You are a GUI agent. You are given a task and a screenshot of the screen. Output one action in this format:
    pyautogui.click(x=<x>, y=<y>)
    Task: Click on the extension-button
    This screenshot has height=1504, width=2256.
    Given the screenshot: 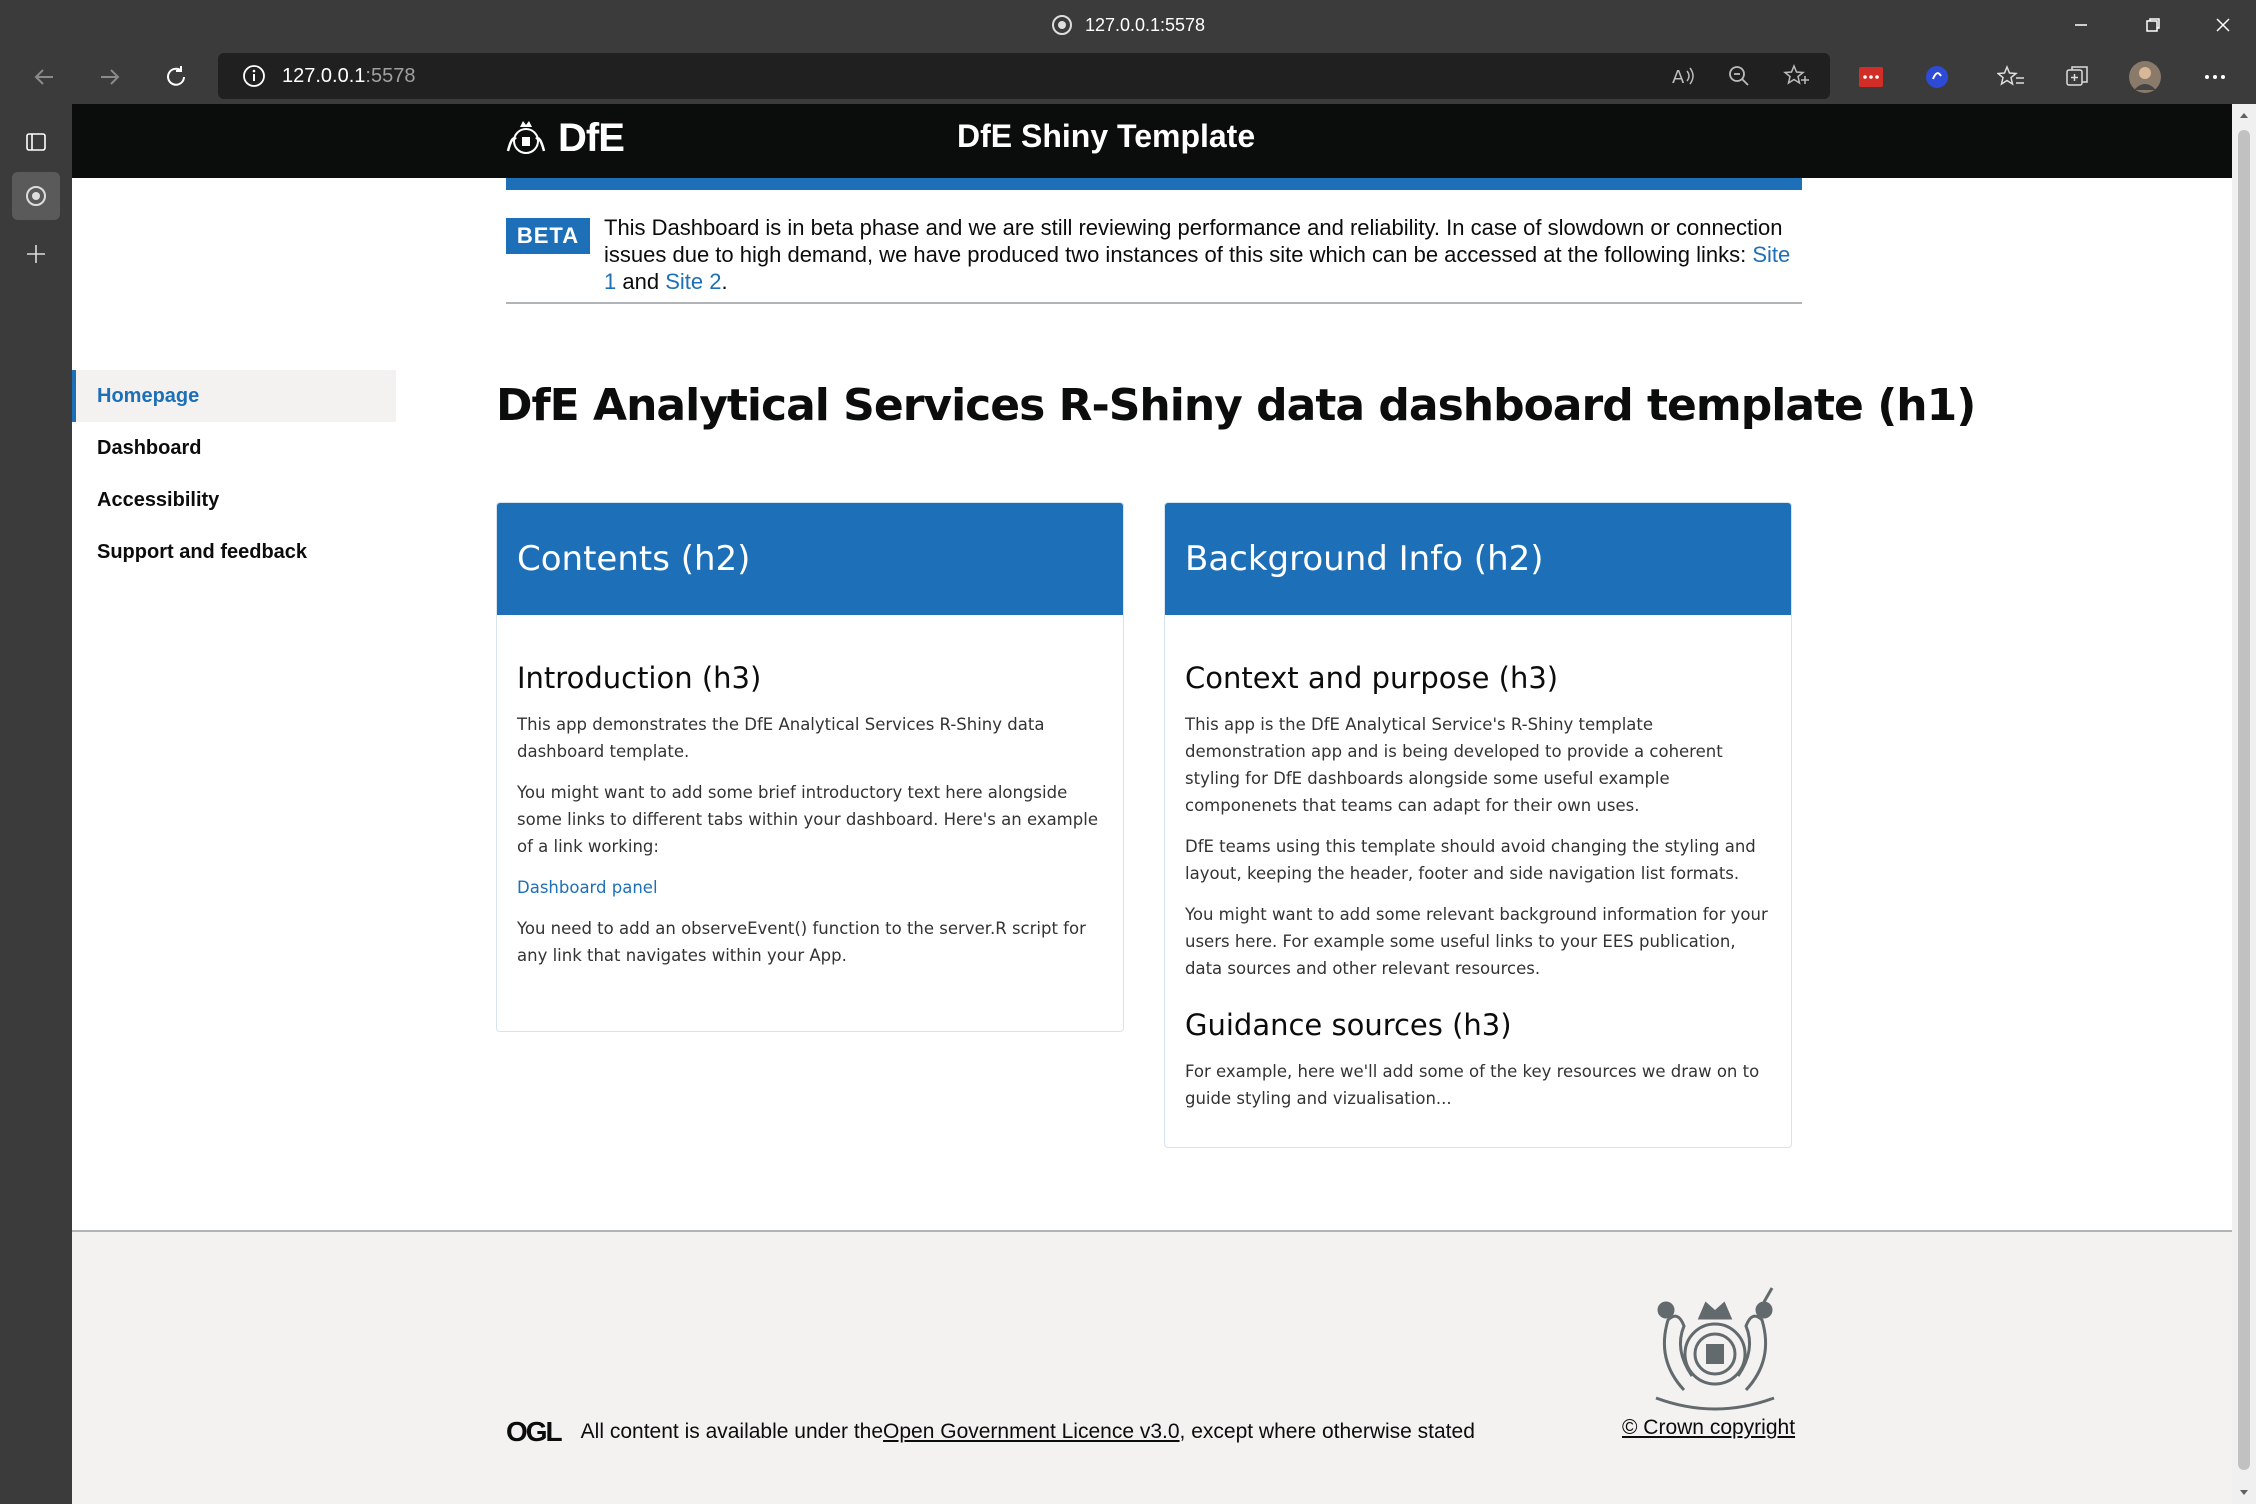 What is the action you would take?
    pyautogui.click(x=1937, y=77)
    